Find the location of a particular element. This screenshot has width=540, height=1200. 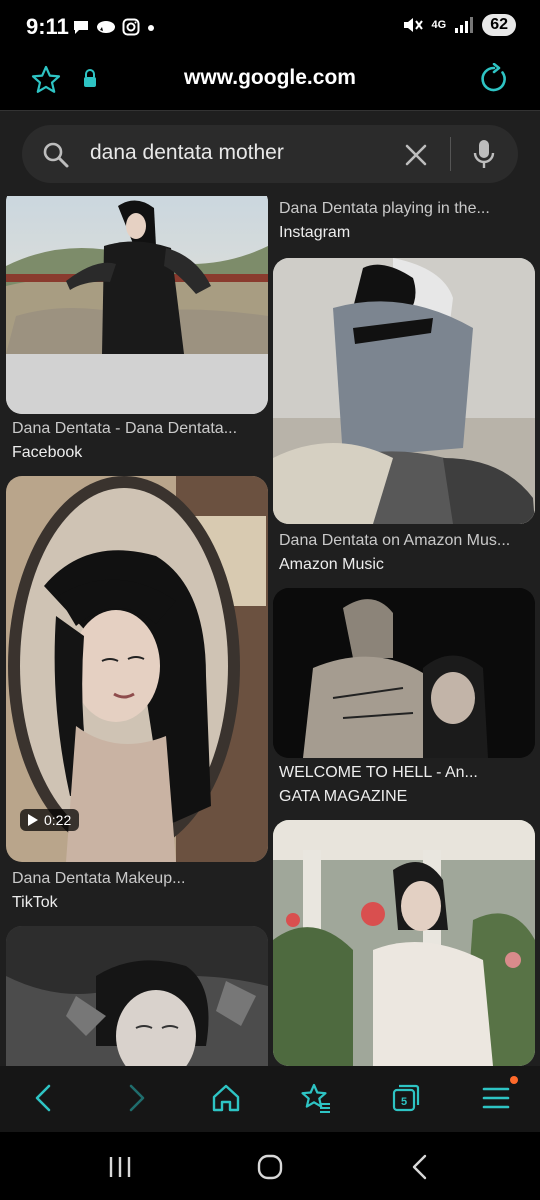

search-box is located at coordinates (270, 154).